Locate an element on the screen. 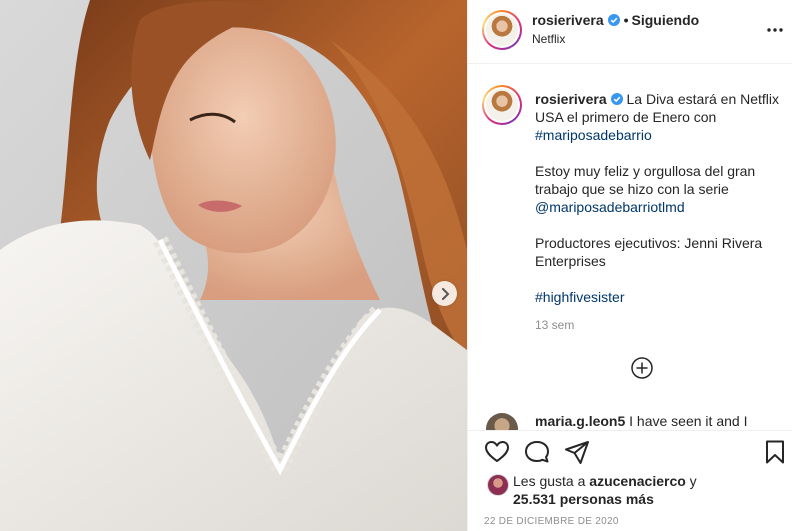 The image size is (792, 531). caption-username: rosierivera is located at coordinates (571, 99).